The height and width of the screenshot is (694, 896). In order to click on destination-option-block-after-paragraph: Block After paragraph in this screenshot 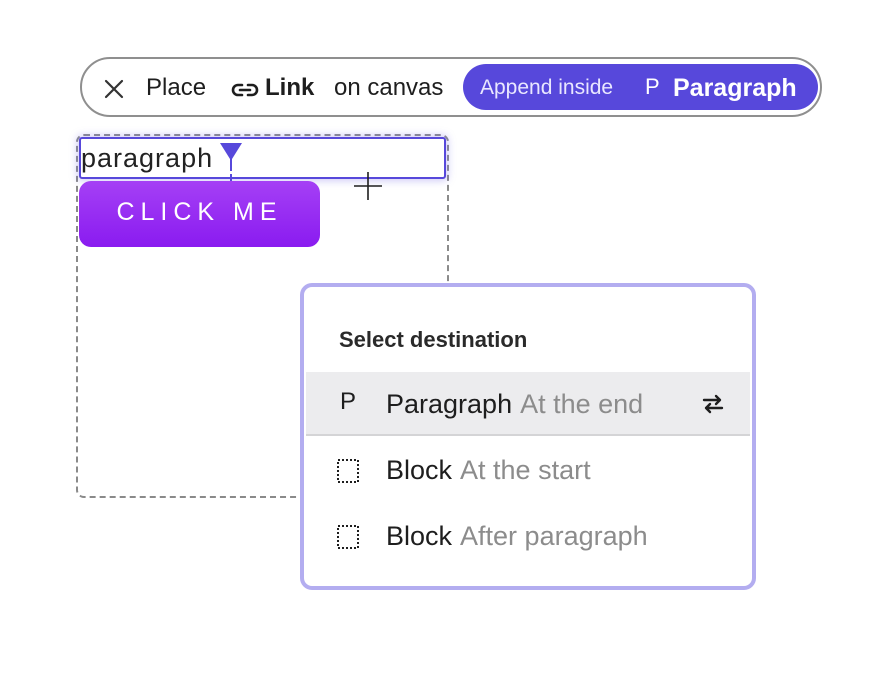, I will do `click(528, 536)`.